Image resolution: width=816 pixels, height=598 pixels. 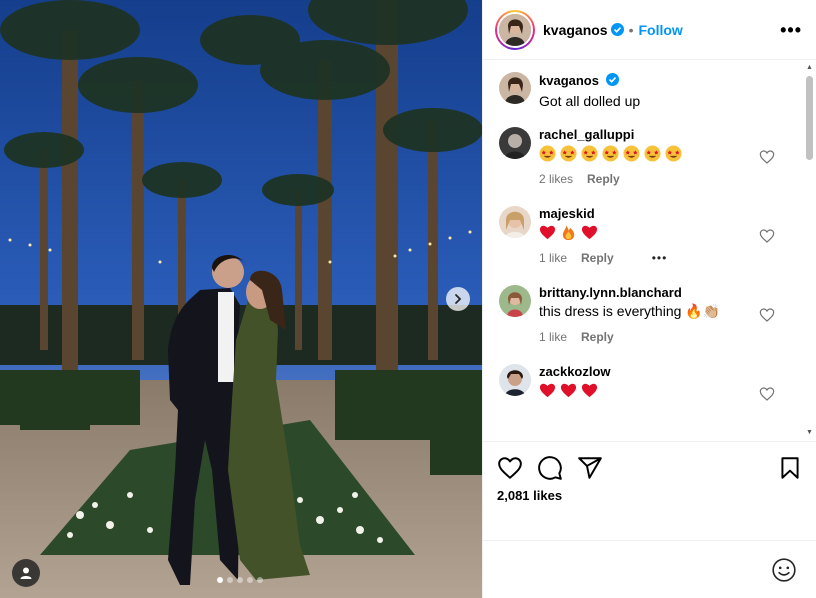 I want to click on comment-input, so click(x=627, y=569).